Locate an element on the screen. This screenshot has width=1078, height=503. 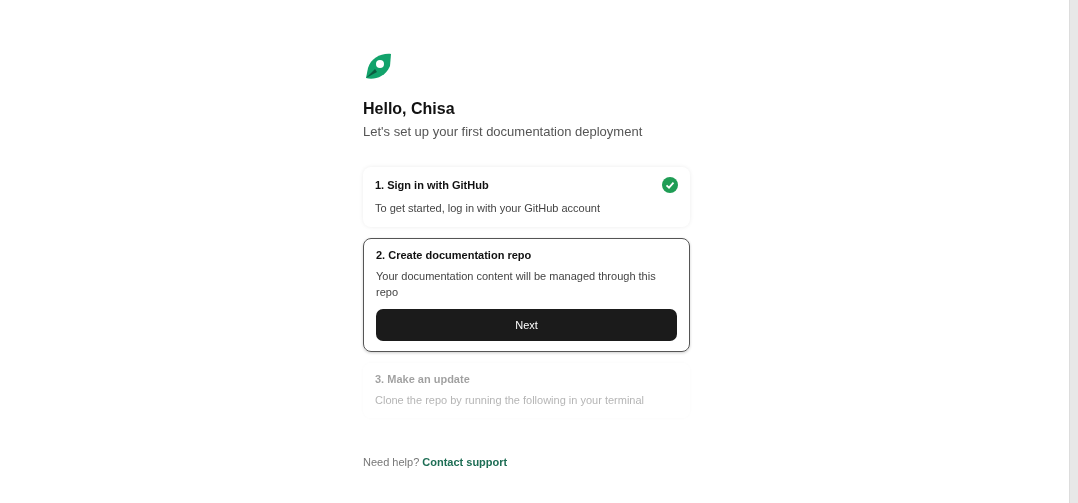
logo-icon is located at coordinates (378, 67).